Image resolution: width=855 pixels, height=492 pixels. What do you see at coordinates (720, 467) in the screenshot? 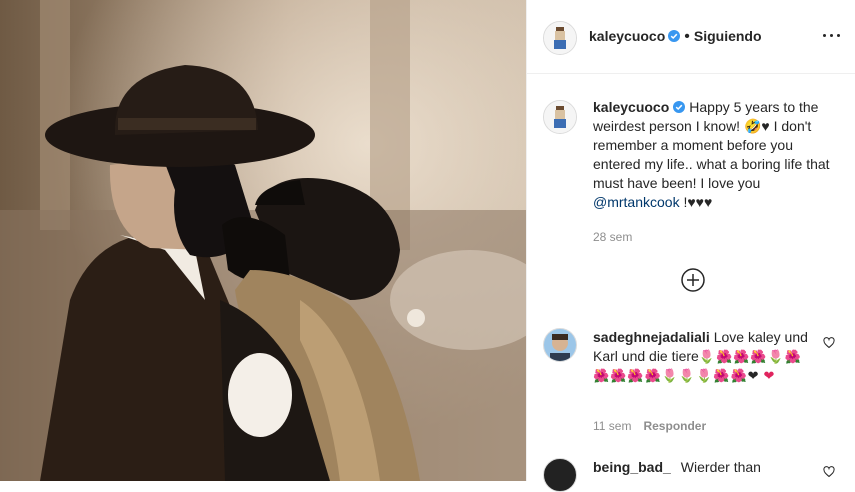
I see `comment-text: Wierder than` at bounding box center [720, 467].